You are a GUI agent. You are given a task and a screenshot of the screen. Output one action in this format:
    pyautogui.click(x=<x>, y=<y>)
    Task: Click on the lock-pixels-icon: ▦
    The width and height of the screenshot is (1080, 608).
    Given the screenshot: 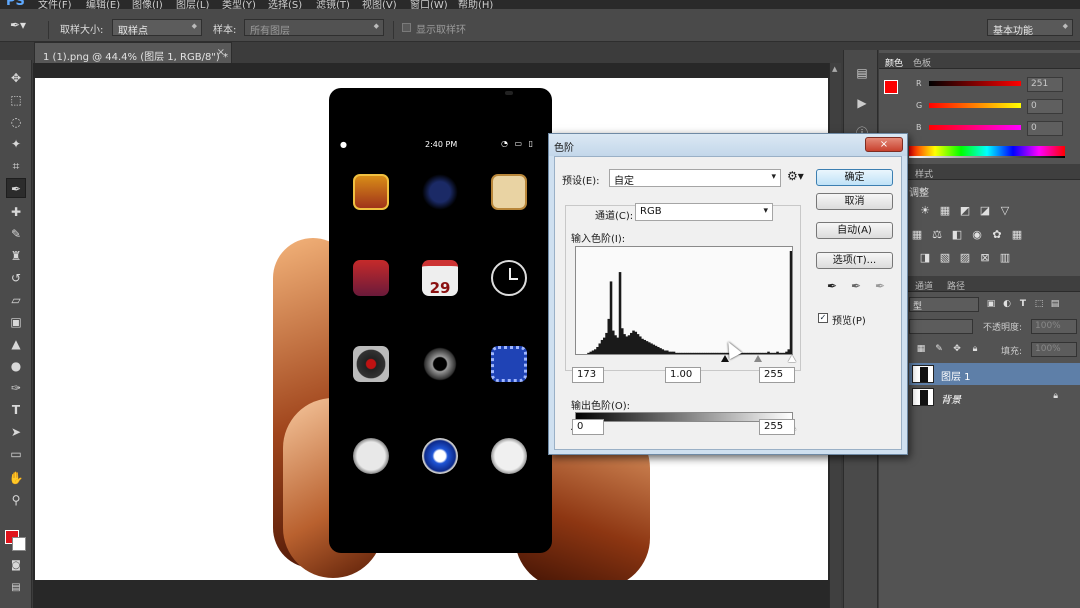 What is the action you would take?
    pyautogui.click(x=921, y=349)
    